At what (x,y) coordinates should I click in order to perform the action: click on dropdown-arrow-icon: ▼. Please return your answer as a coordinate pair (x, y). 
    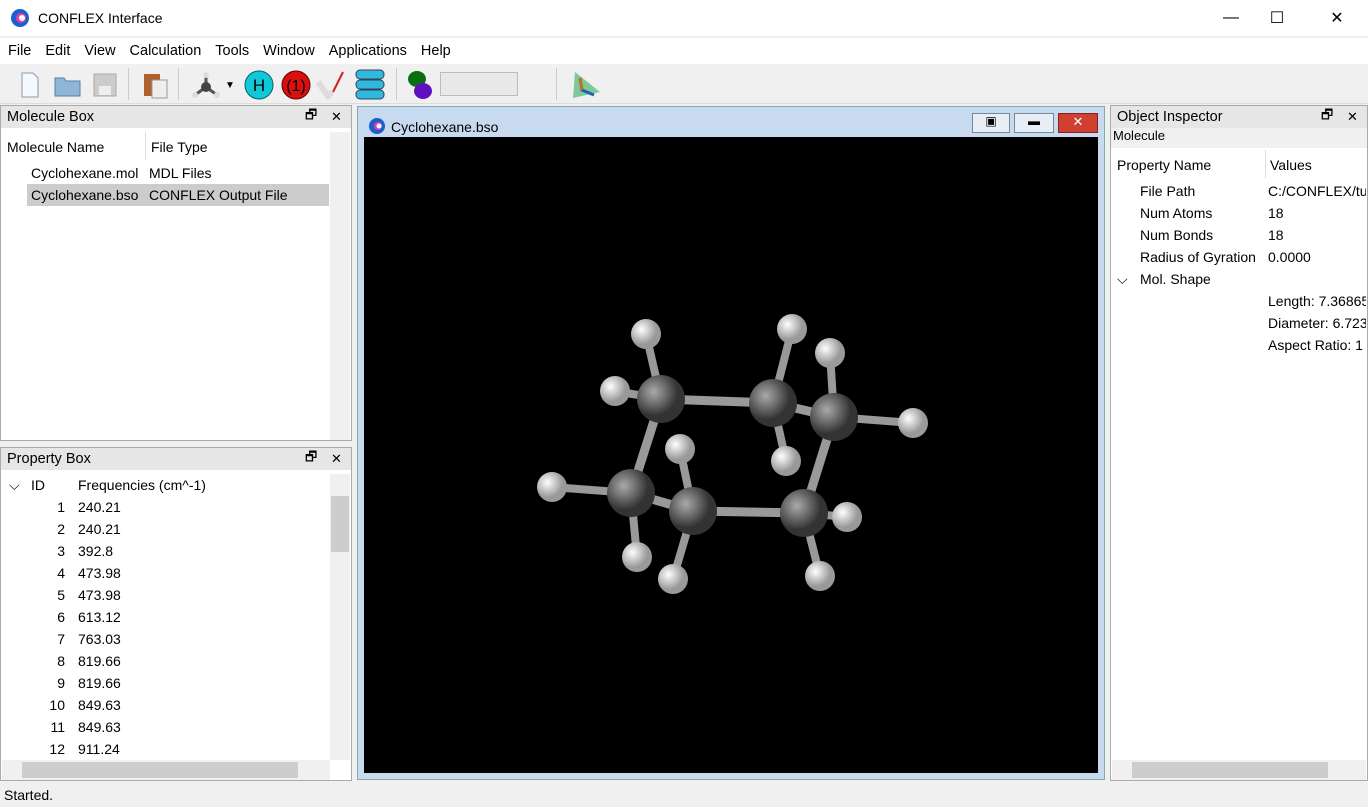
    Looking at the image, I should click on (230, 85).